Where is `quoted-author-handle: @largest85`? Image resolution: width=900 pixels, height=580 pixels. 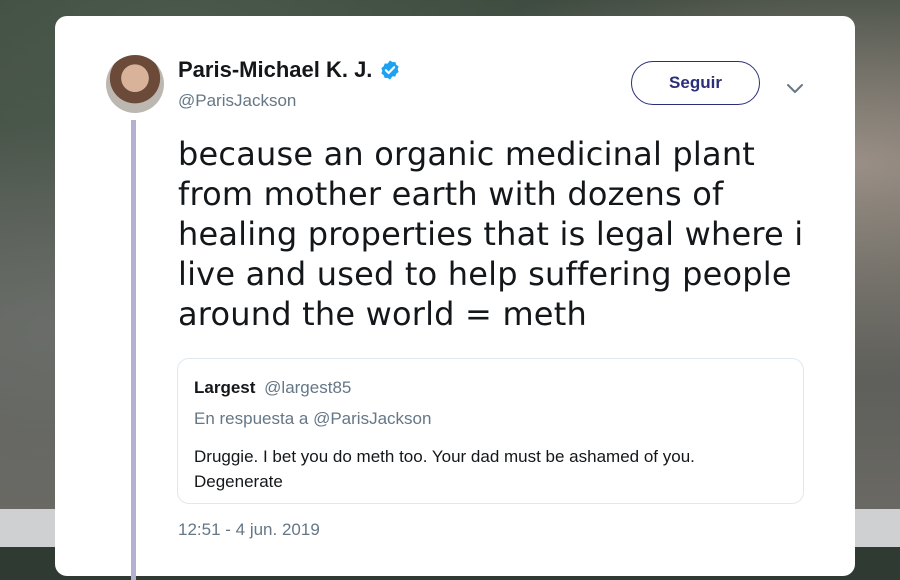
quoted-author-handle: @largest85 is located at coordinates (308, 387).